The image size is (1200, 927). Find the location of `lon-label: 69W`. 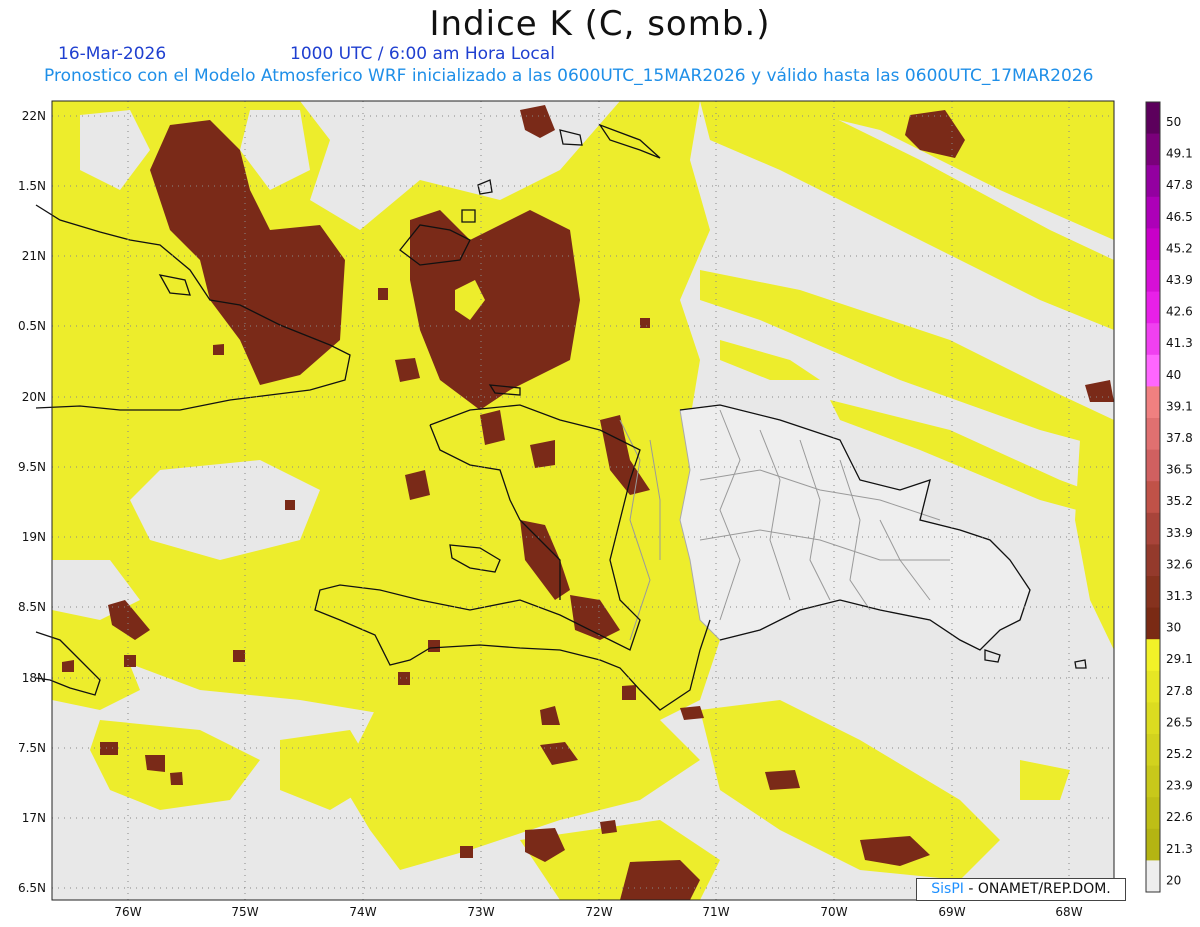

lon-label: 69W is located at coordinates (951, 912).